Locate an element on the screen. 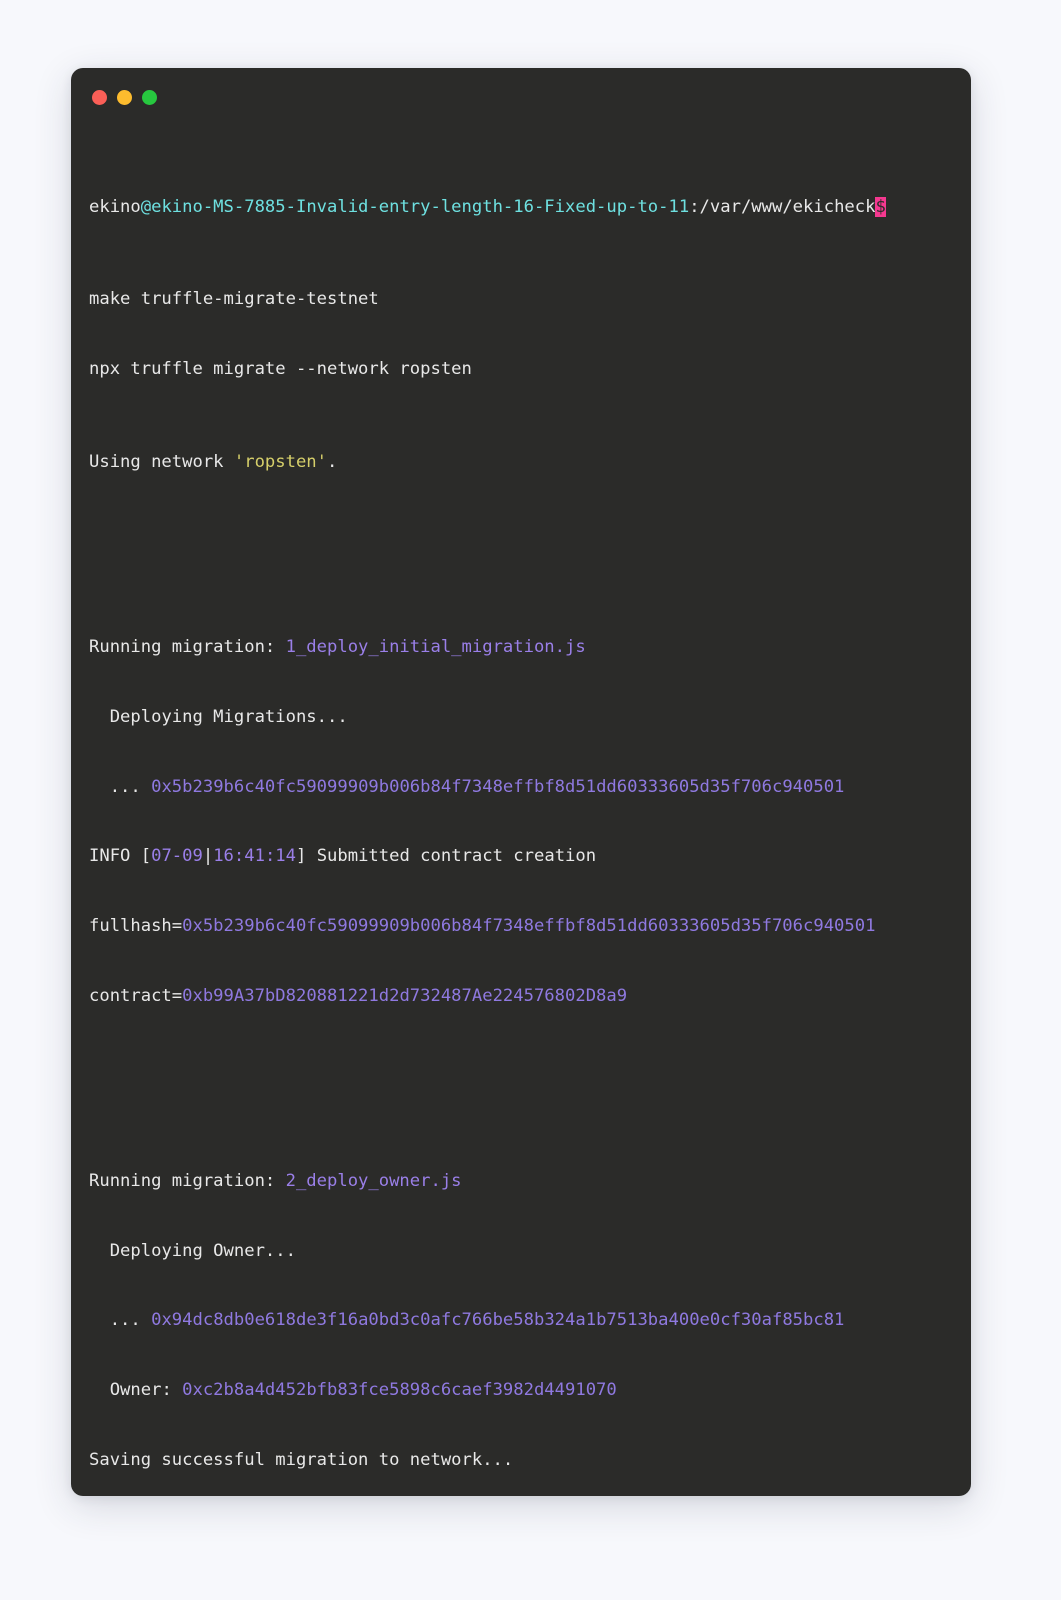  minimize-icon is located at coordinates (124, 97).